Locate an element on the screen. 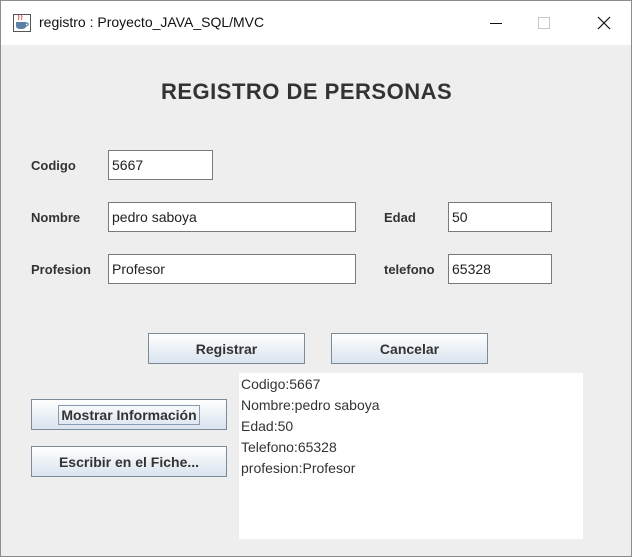  close-button is located at coordinates (604, 23).